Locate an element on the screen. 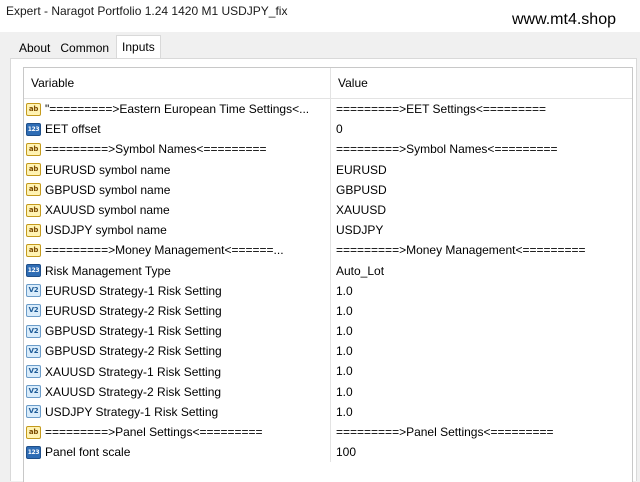 This screenshot has height=482, width=640. value-cell: =========>Money Management<========= is located at coordinates (481, 250).